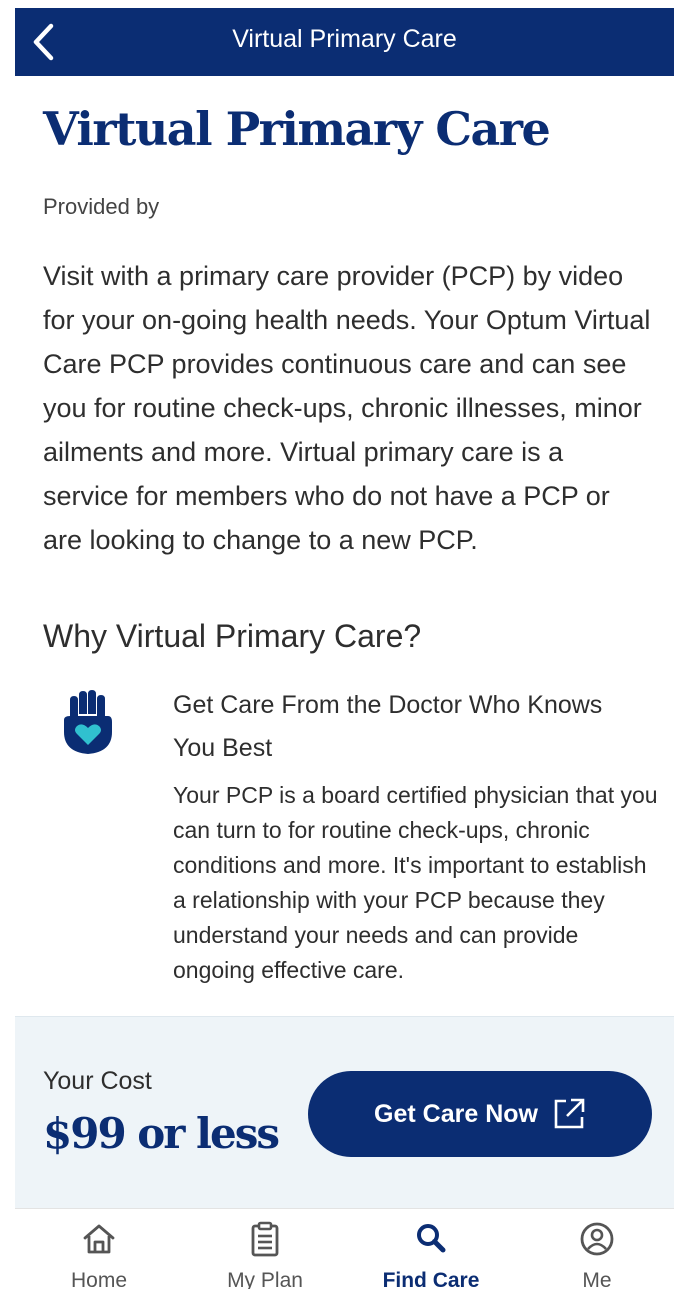  Describe the element at coordinates (7, 644) in the screenshot. I see `left-margin` at that location.